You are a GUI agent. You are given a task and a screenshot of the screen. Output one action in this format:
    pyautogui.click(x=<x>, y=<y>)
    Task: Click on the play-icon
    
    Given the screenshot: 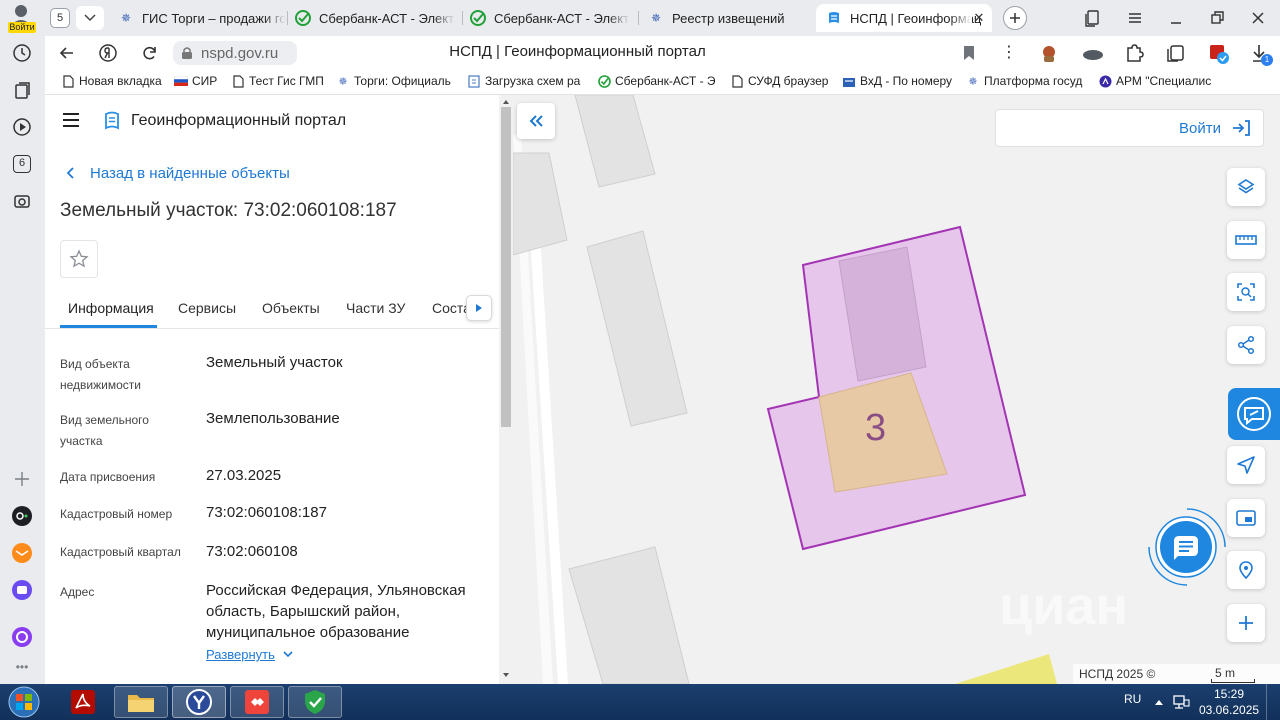 What is the action you would take?
    pyautogui.click(x=22, y=127)
    